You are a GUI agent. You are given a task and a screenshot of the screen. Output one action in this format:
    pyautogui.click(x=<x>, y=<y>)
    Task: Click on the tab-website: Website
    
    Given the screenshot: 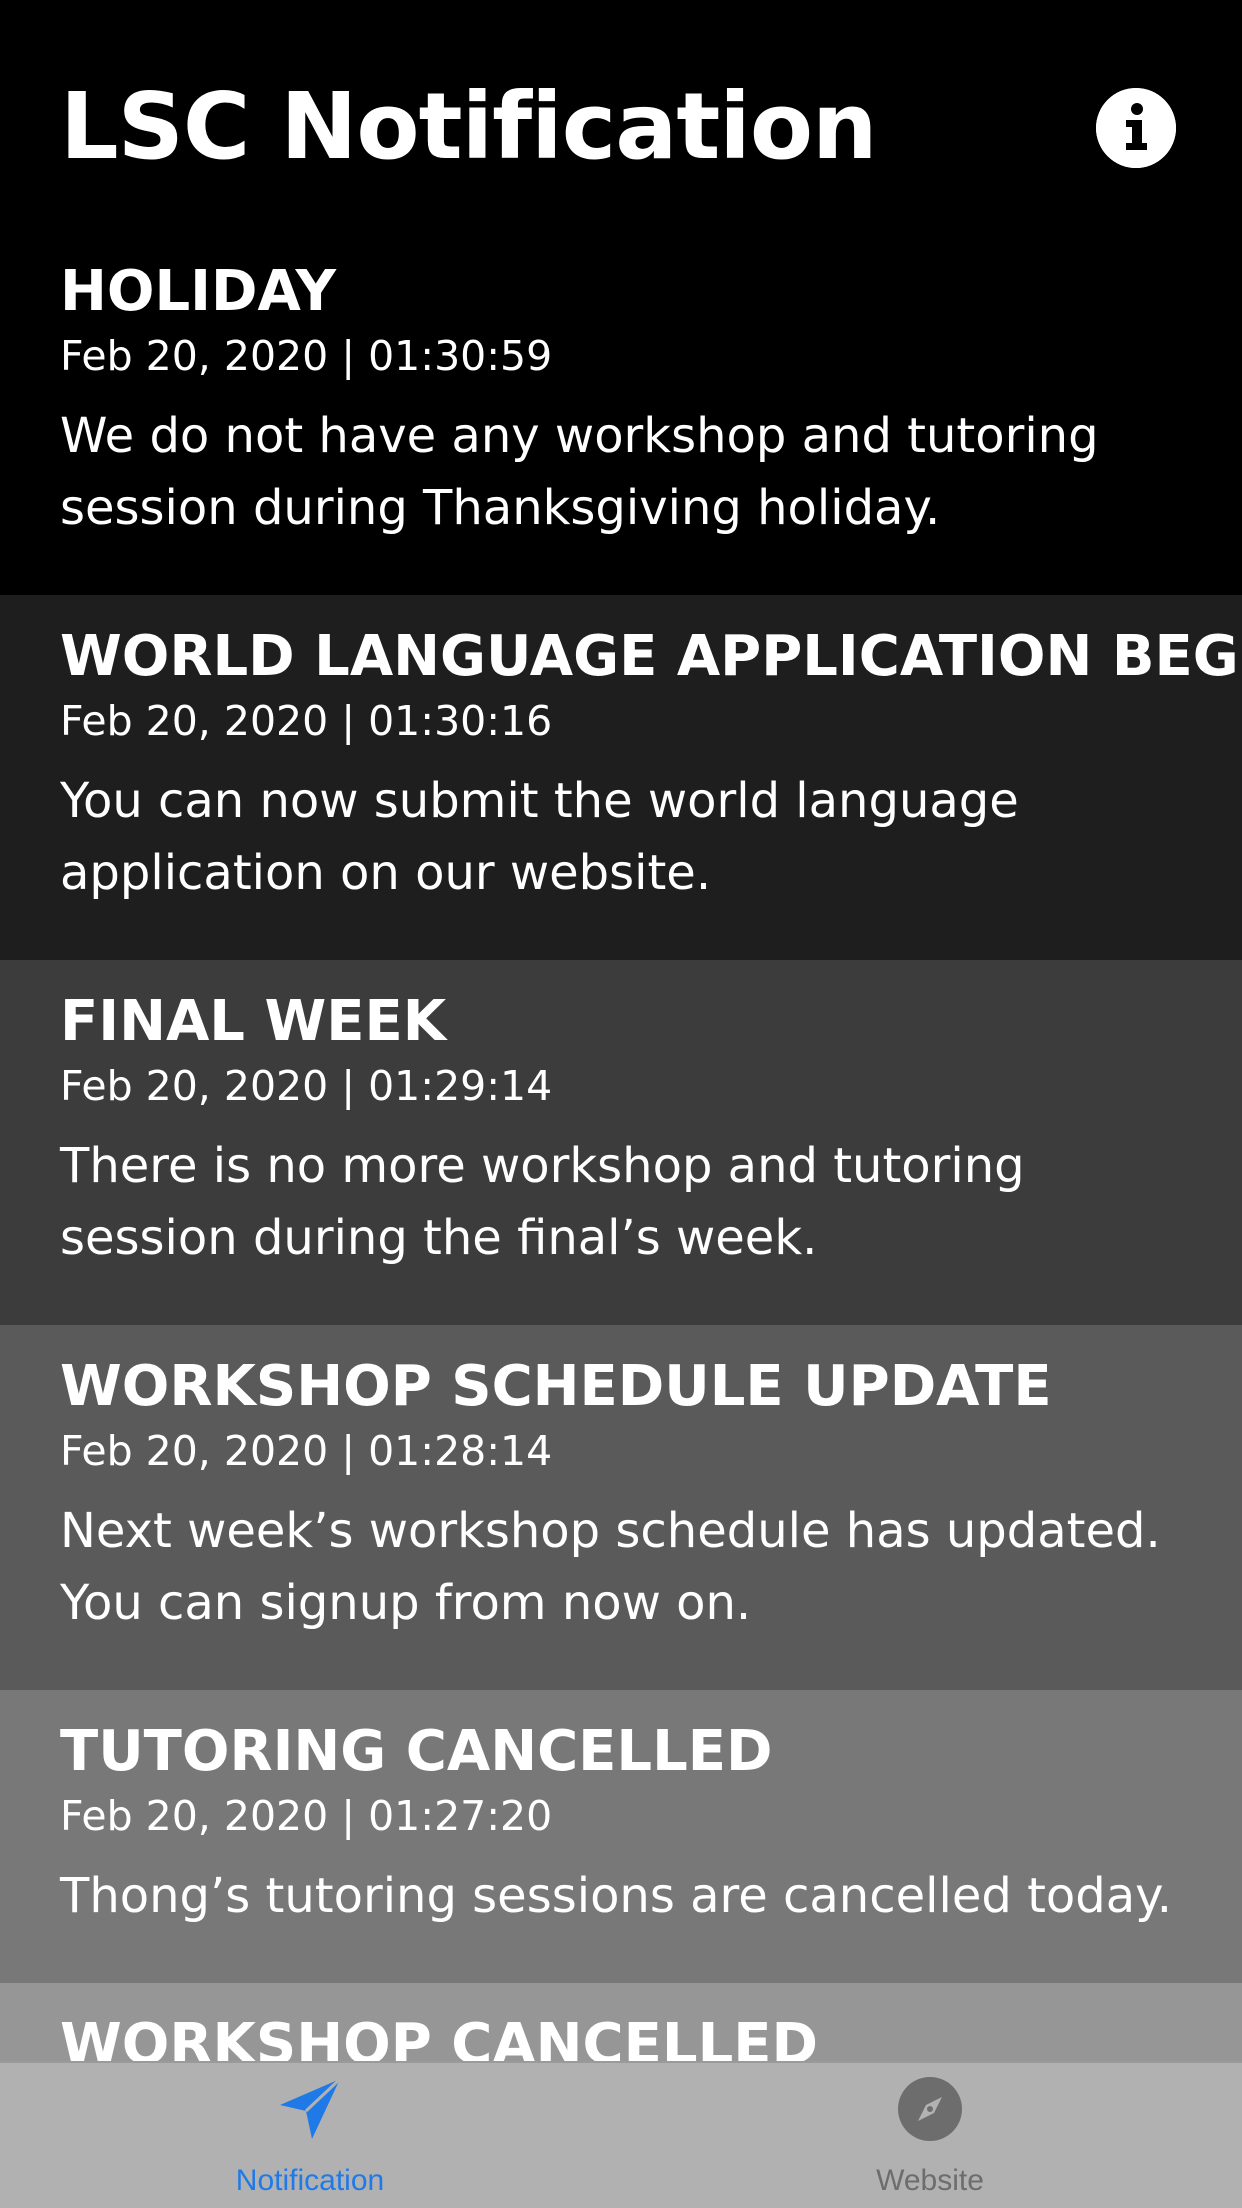 What is the action you would take?
    pyautogui.click(x=930, y=2135)
    